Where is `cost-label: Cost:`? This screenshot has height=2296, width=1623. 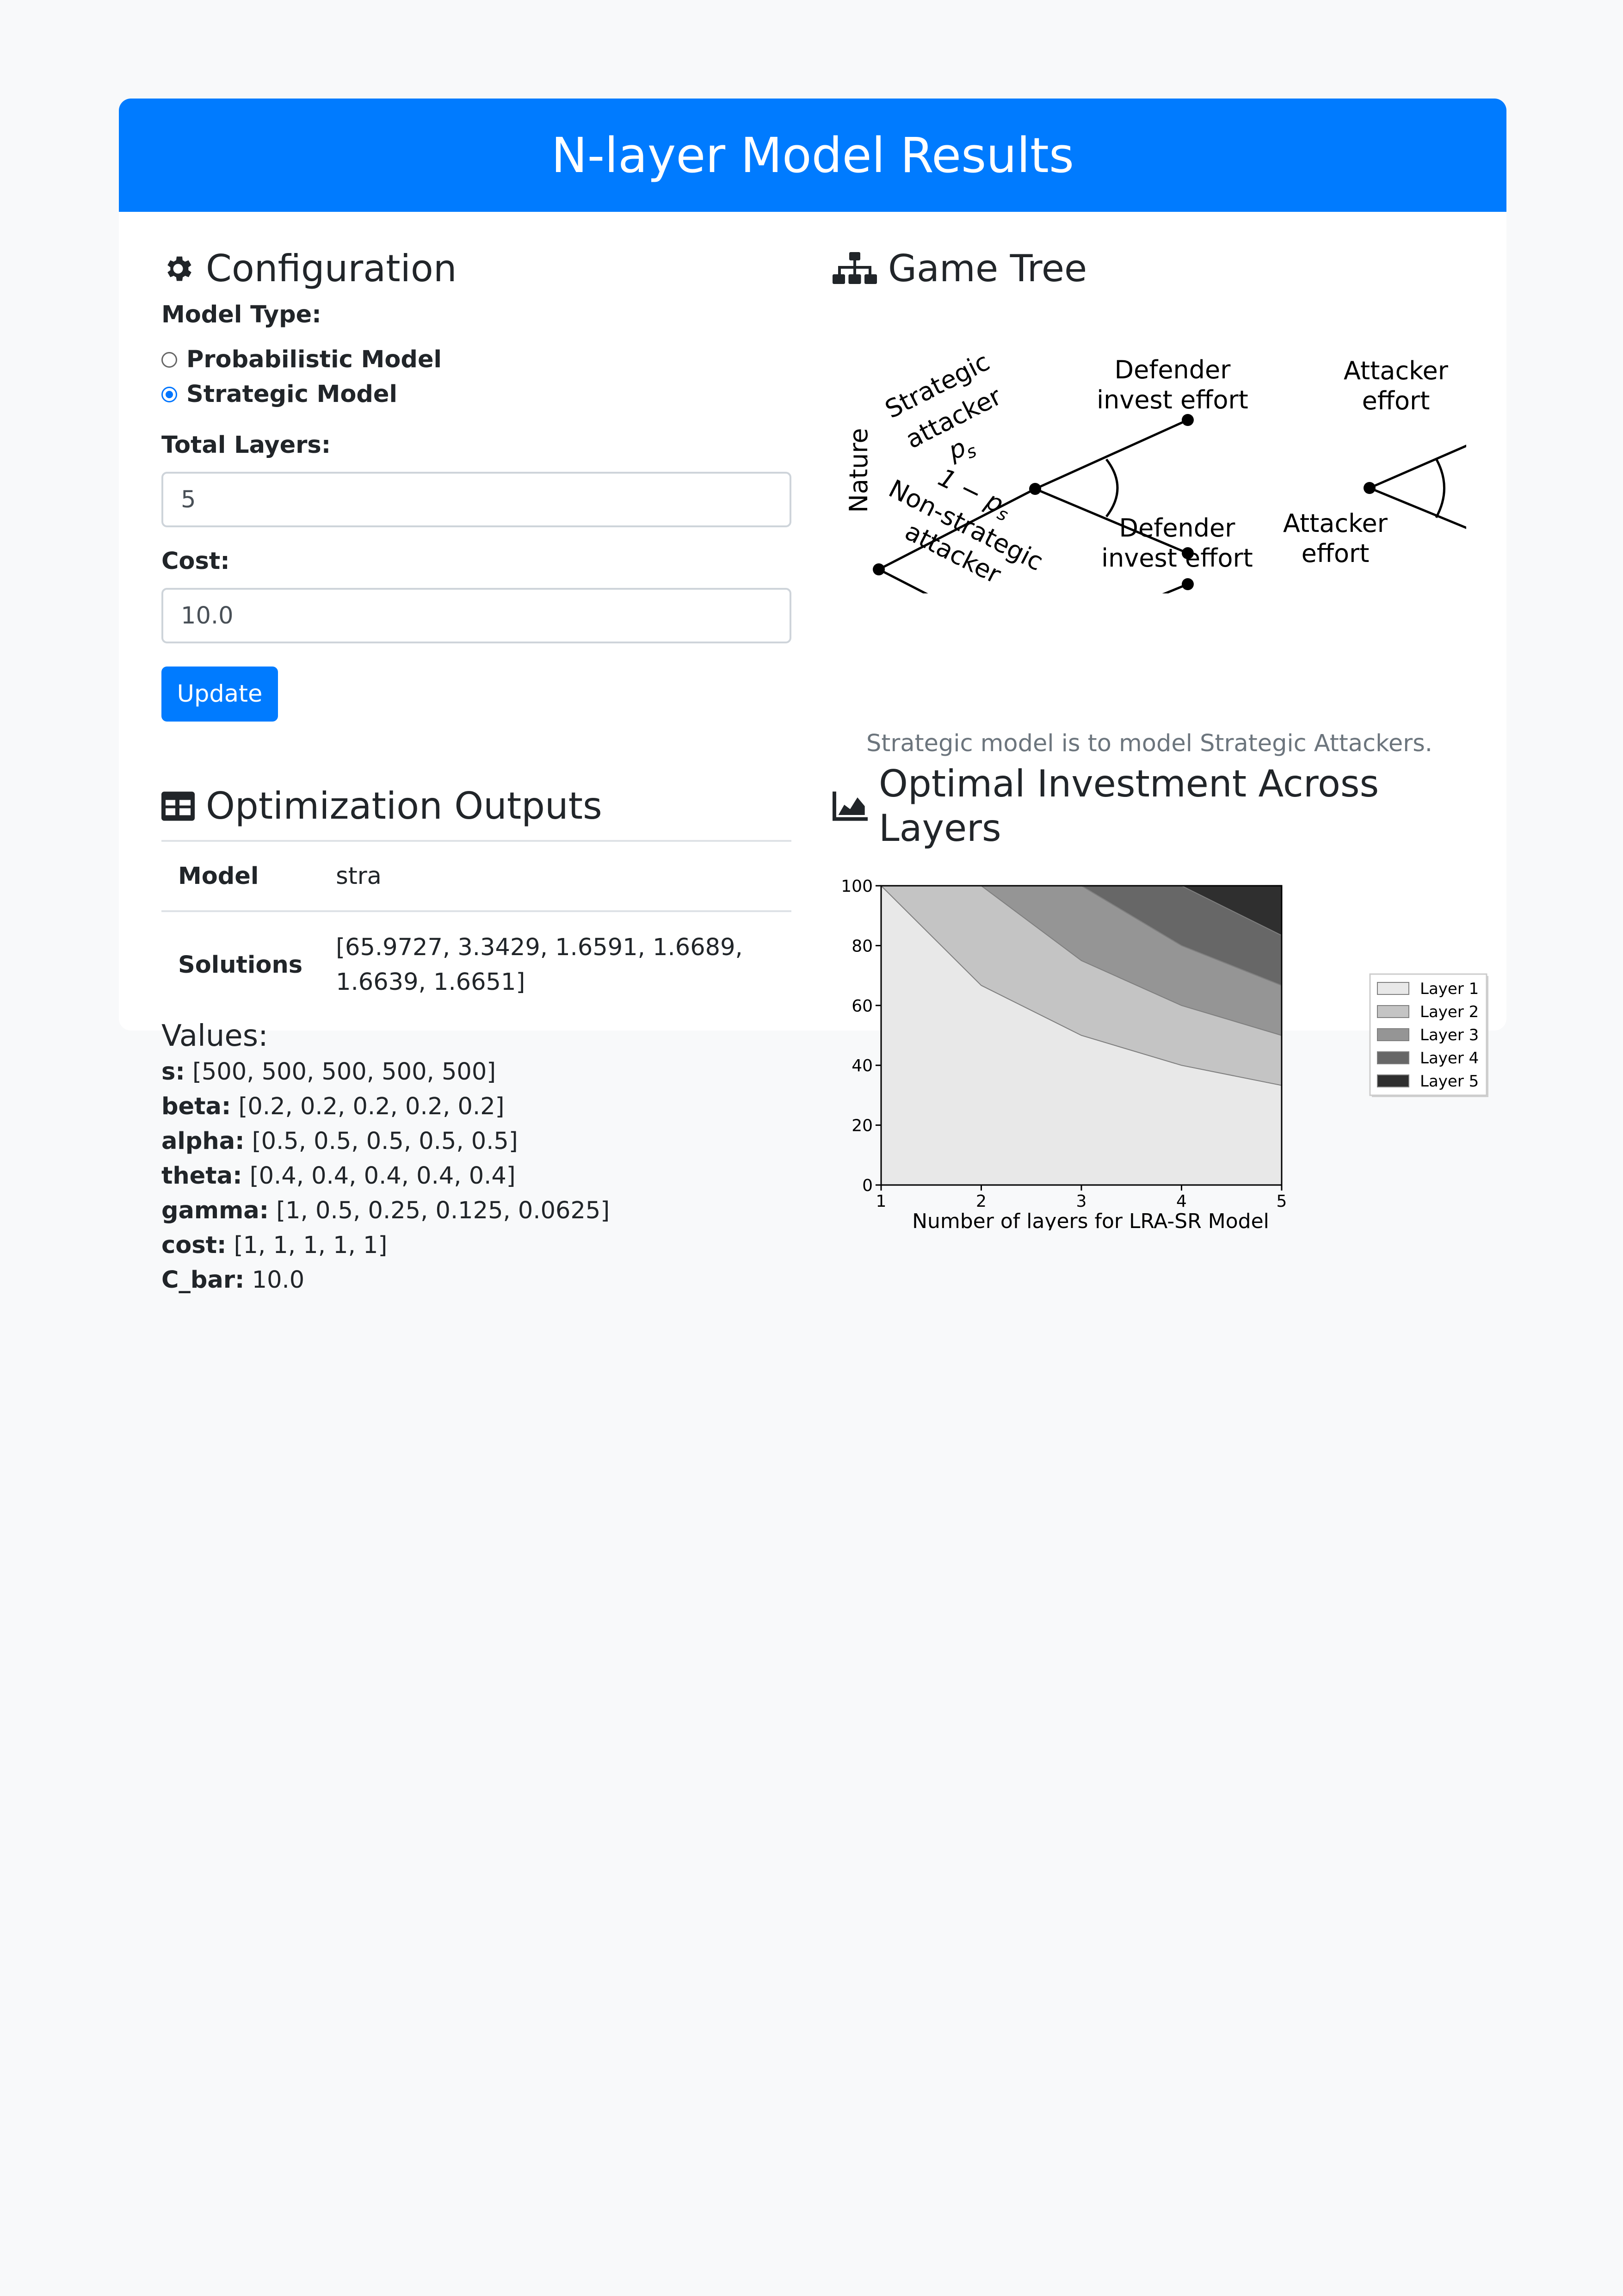 cost-label: Cost: is located at coordinates (195, 561).